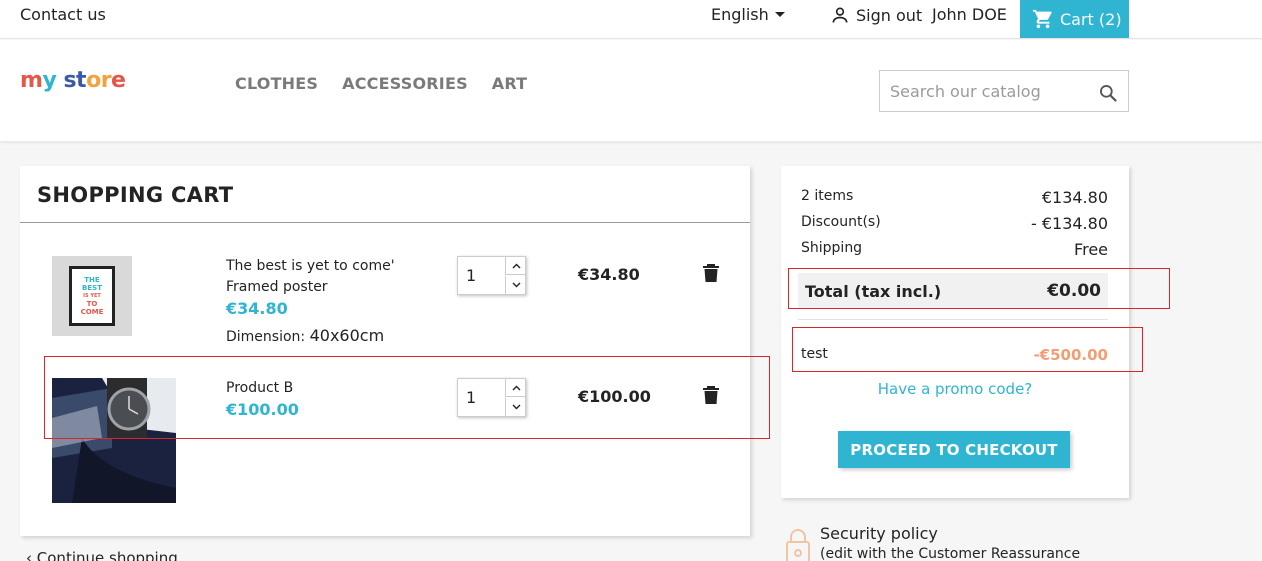  Describe the element at coordinates (276, 83) in the screenshot. I see `nav-clothes: CLOTHES` at that location.